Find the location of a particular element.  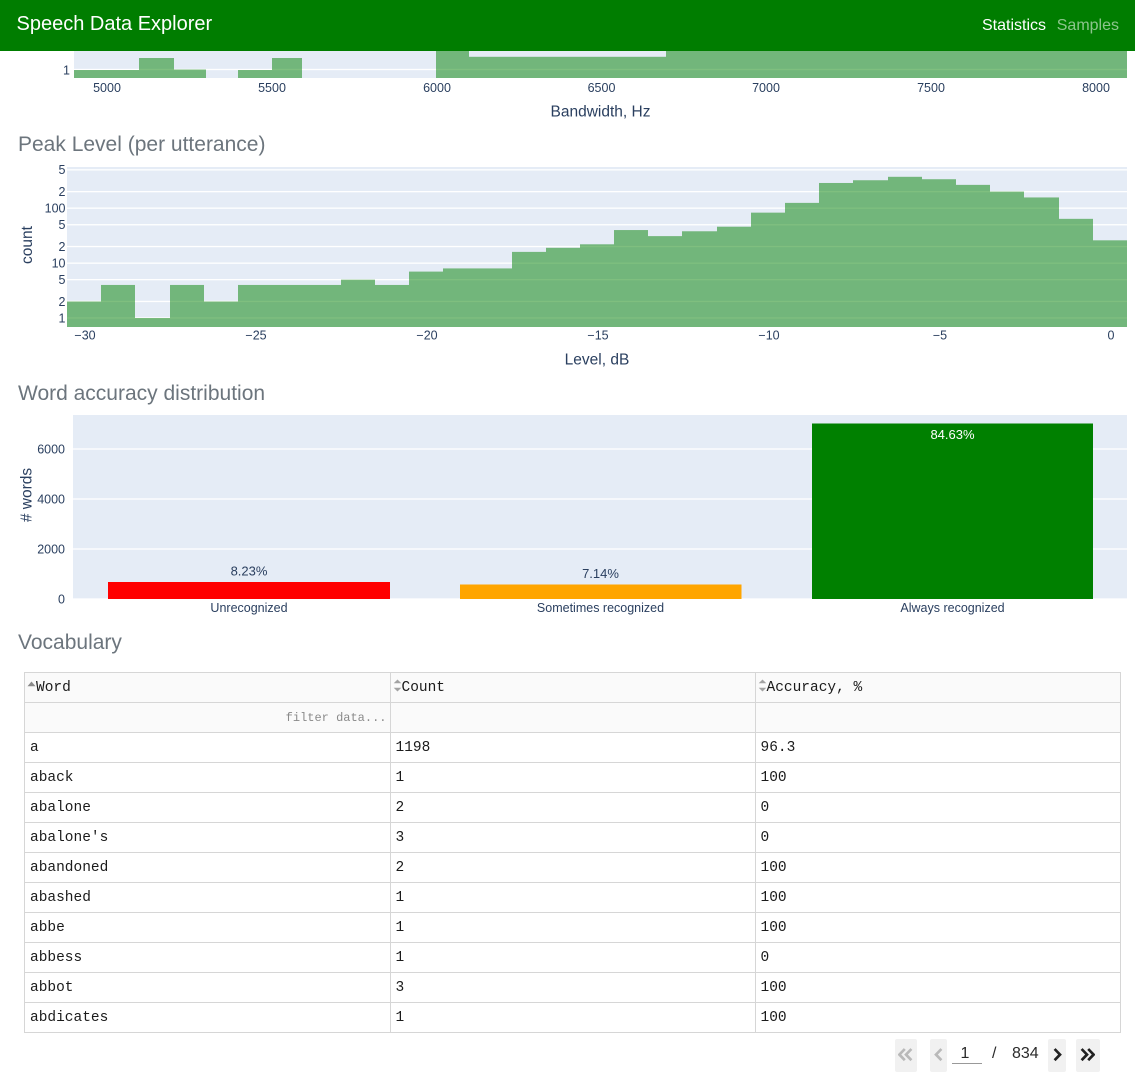

svg-text: 7000 is located at coordinates (766, 88).